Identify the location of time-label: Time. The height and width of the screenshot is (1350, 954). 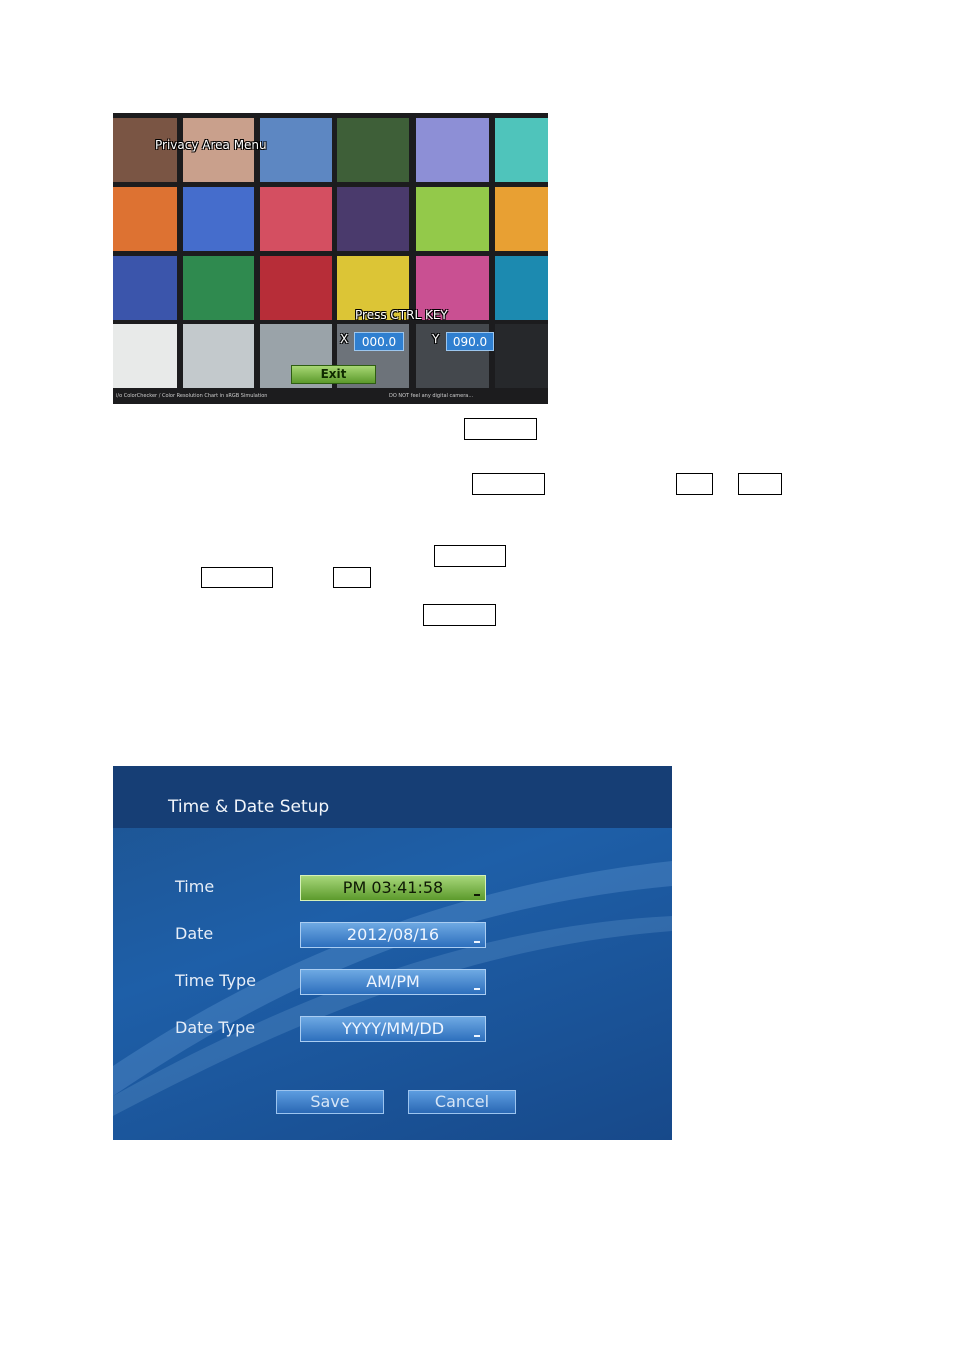
(195, 886).